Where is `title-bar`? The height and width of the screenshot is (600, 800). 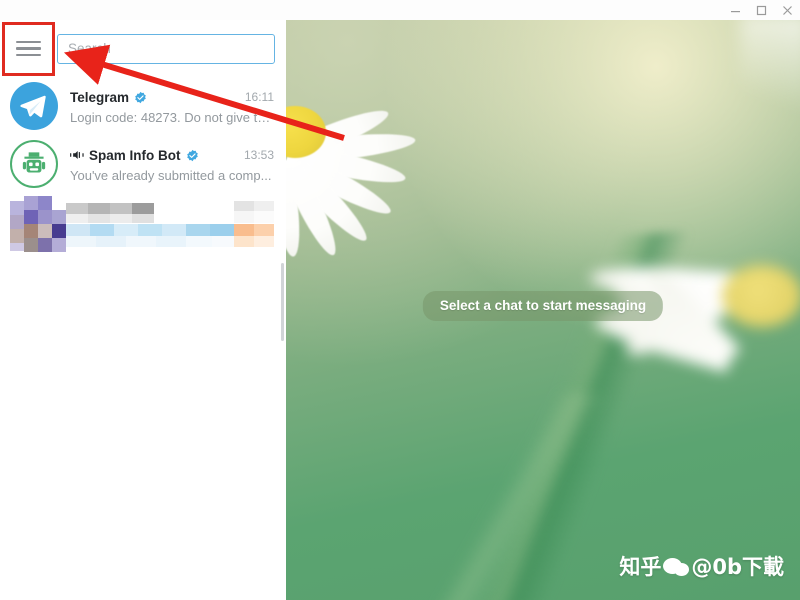
title-bar is located at coordinates (400, 10).